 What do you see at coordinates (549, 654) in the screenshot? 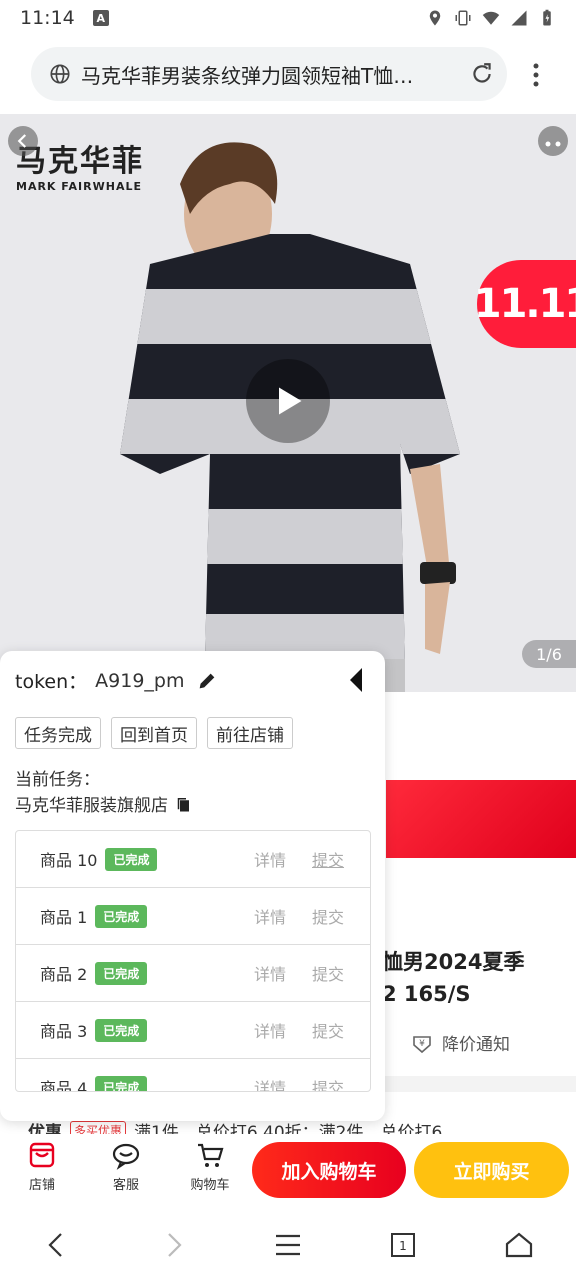
I see `image-pager: 1/6` at bounding box center [549, 654].